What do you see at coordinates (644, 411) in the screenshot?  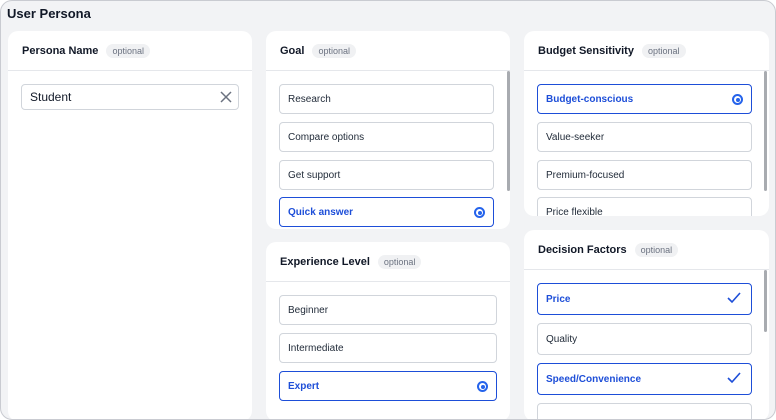 I see `decision-option-partial` at bounding box center [644, 411].